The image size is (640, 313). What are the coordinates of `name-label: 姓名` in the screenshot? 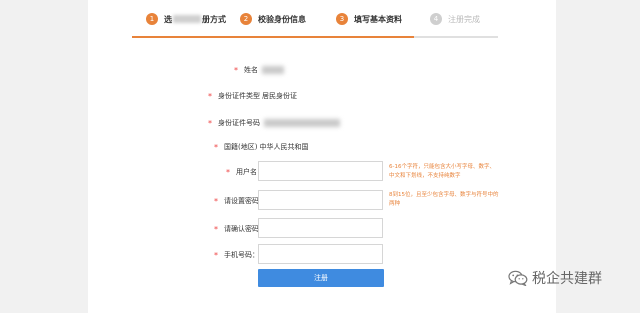 It's located at (251, 70).